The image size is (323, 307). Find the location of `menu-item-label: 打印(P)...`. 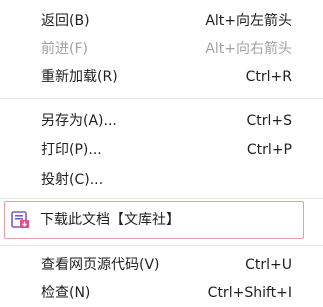

menu-item-label: 打印(P)... is located at coordinates (71, 150).